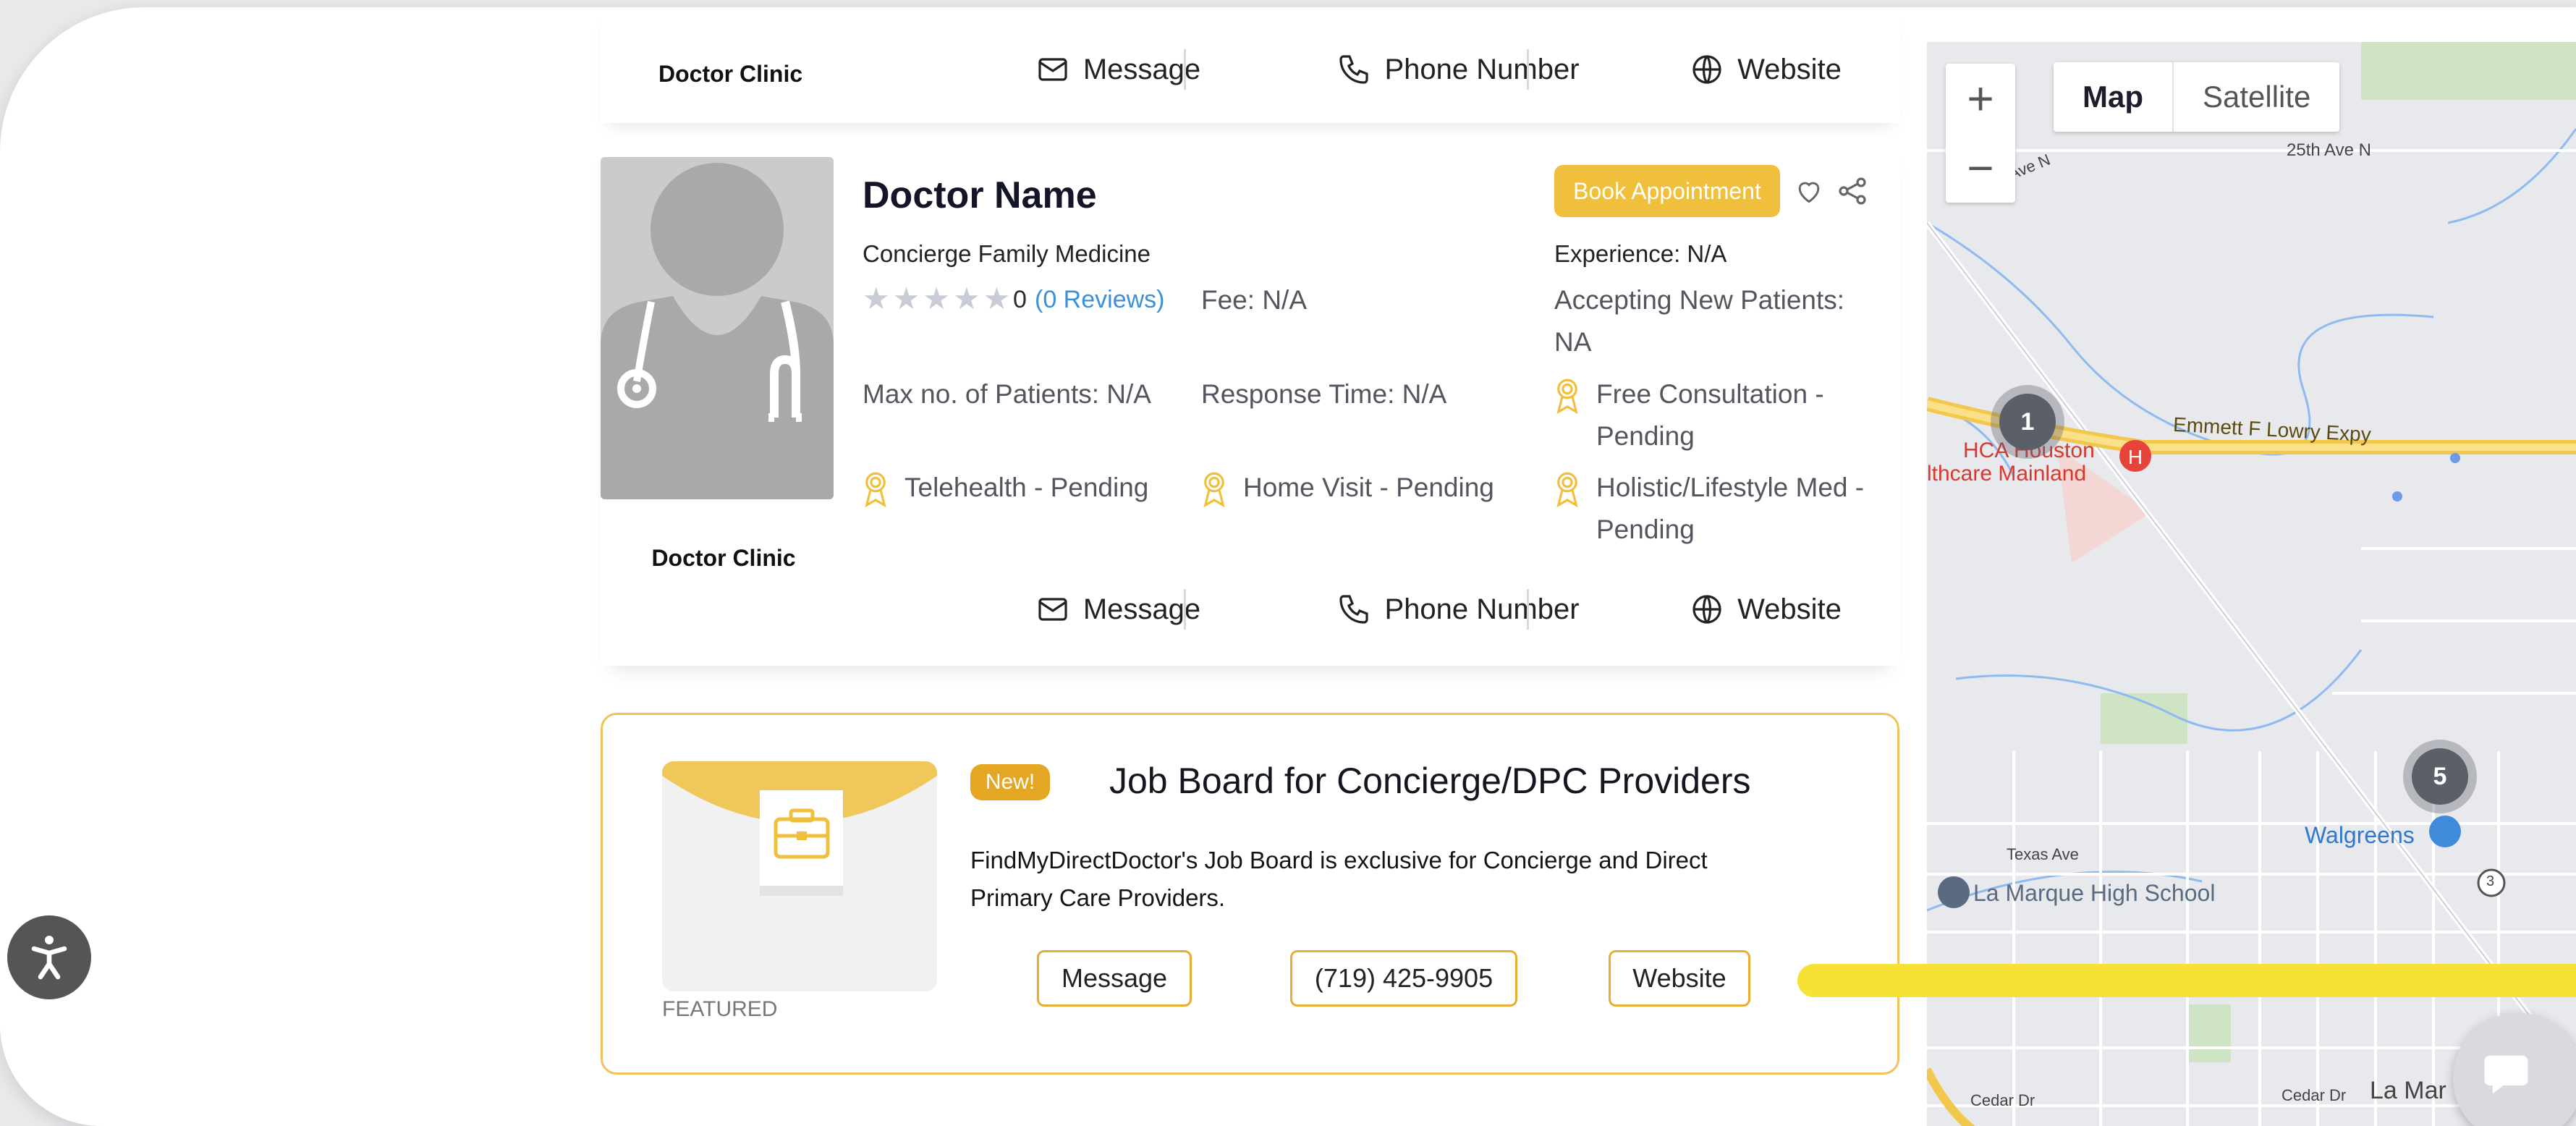  What do you see at coordinates (2440, 776) in the screenshot?
I see `map-cluster-marker: 5` at bounding box center [2440, 776].